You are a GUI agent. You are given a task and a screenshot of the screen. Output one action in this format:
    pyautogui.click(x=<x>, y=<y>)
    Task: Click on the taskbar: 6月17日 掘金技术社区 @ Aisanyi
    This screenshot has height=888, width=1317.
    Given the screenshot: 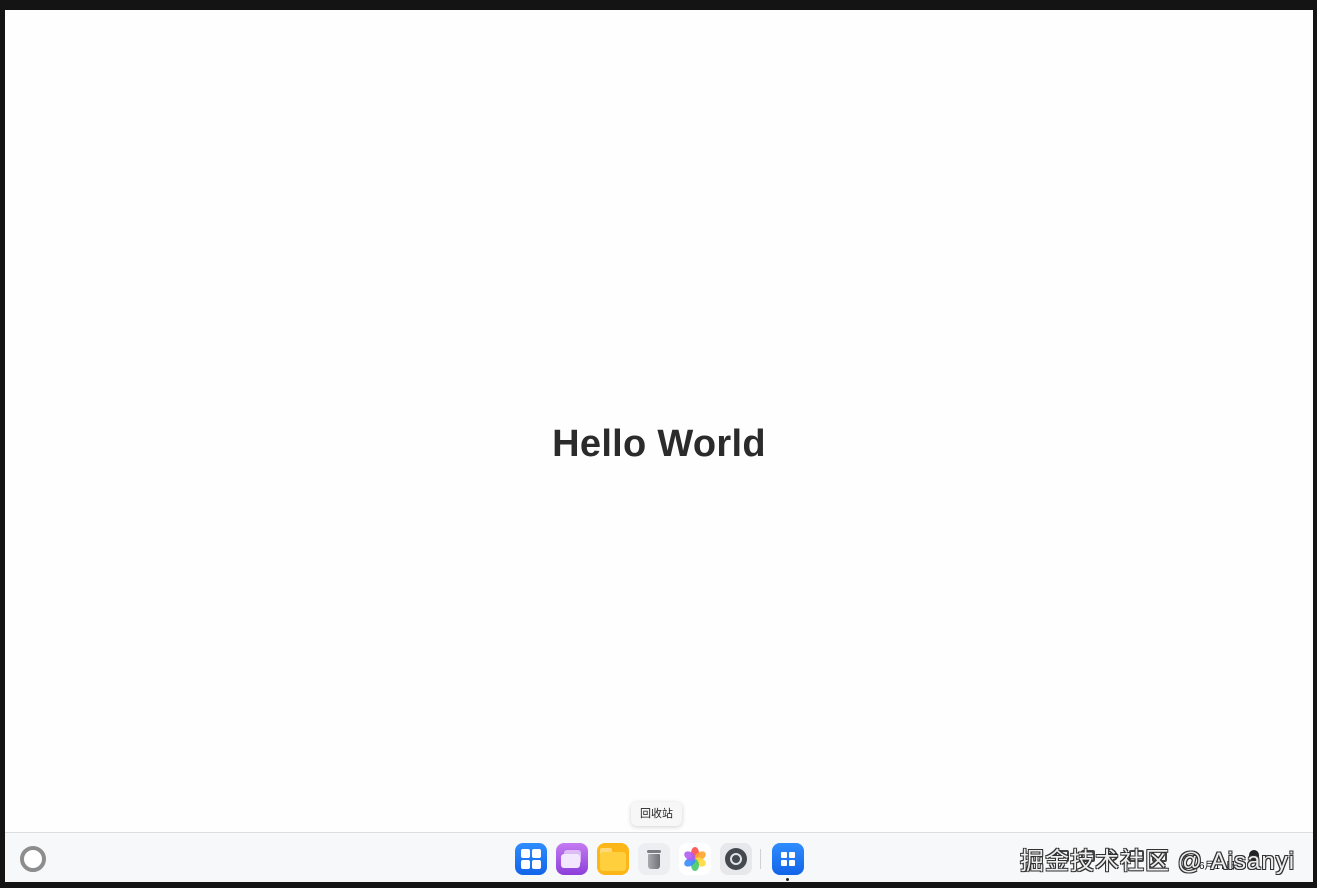 What is the action you would take?
    pyautogui.click(x=659, y=857)
    